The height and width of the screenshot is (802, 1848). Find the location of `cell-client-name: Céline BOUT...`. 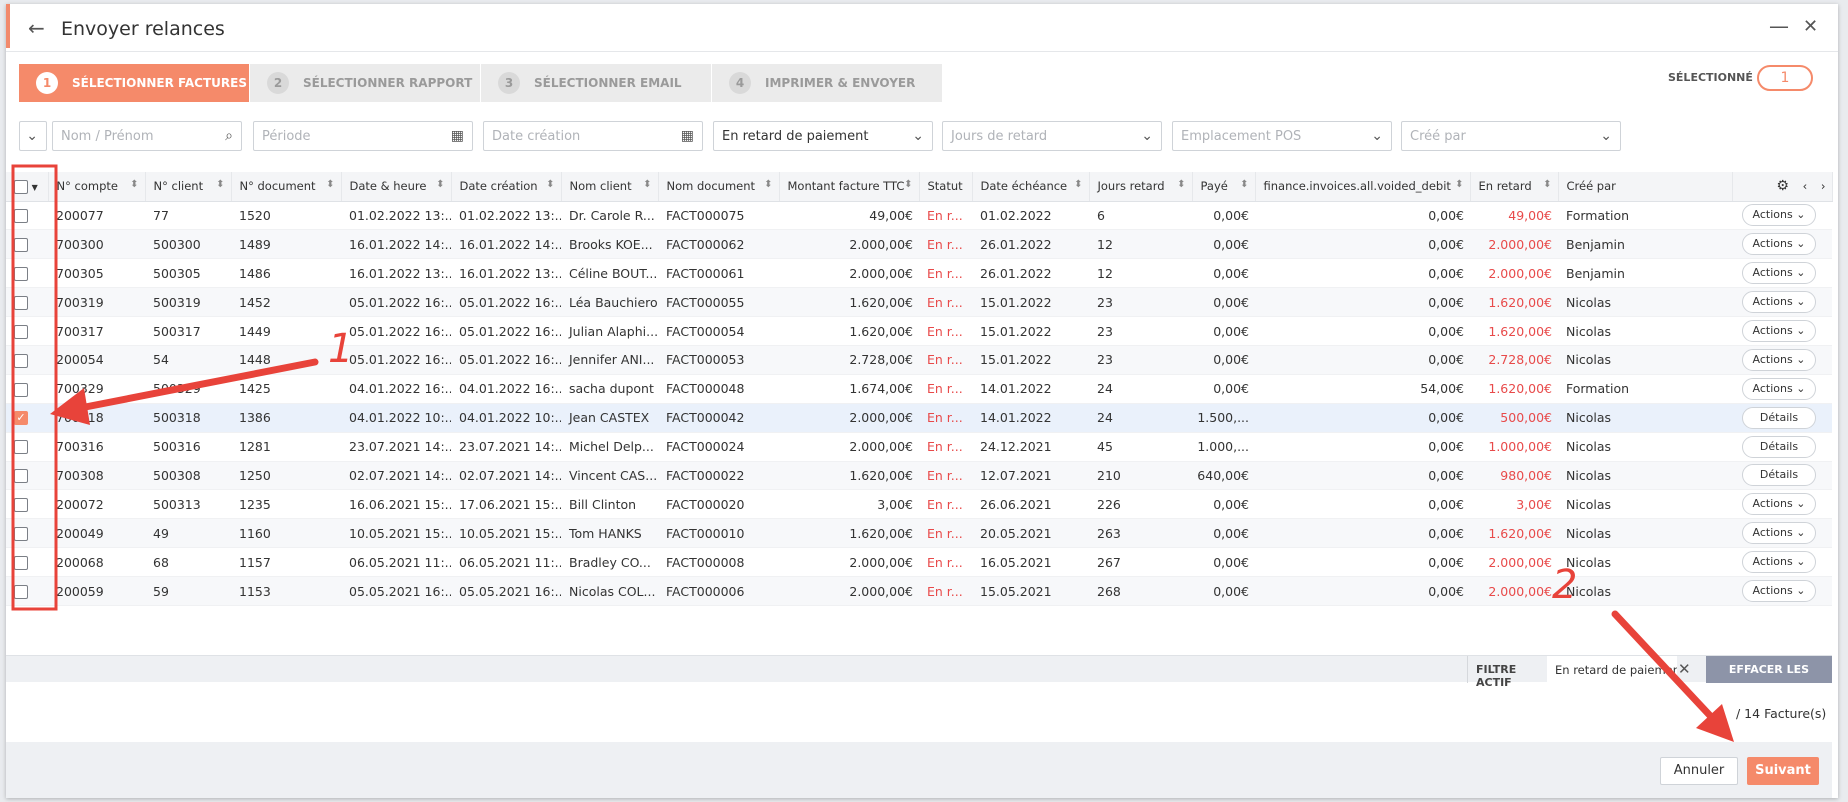

cell-client-name: Céline BOUT... is located at coordinates (609, 273).